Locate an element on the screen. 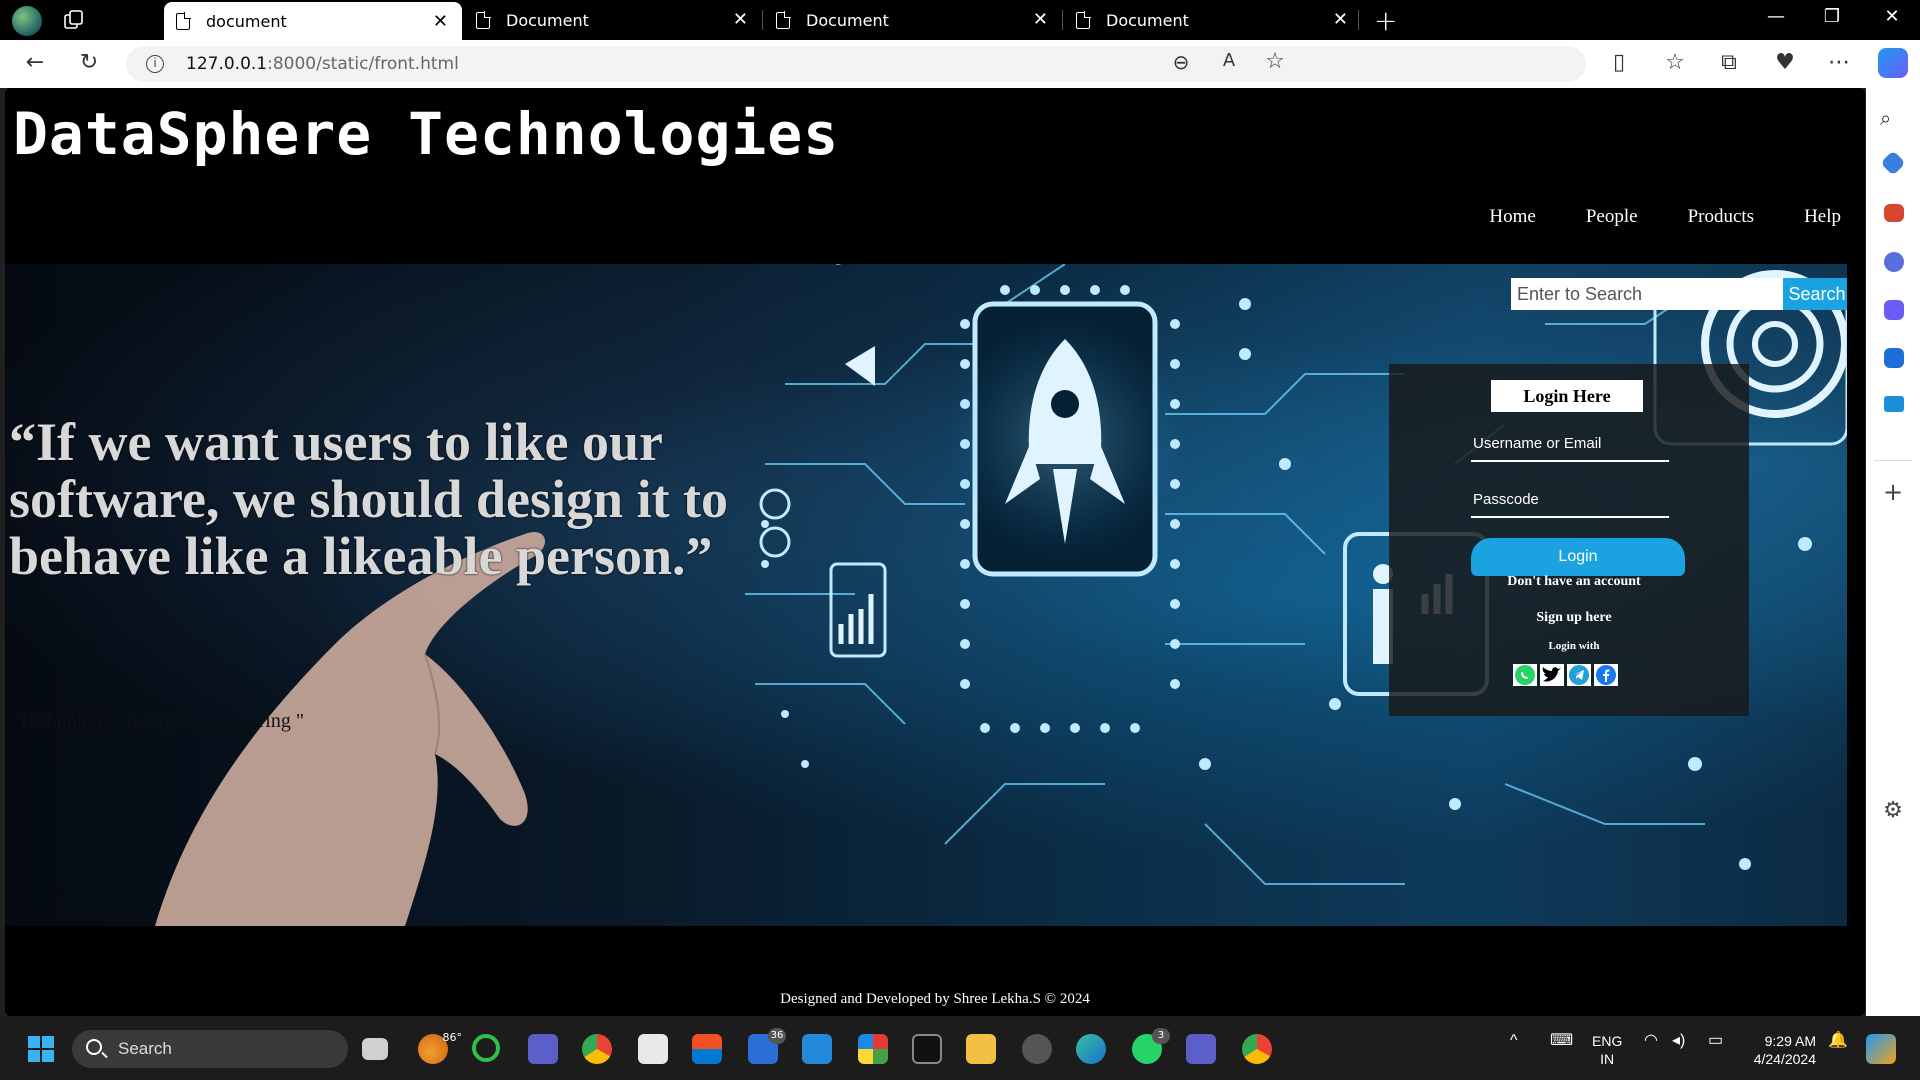  weather-temperature: 86° is located at coordinates (452, 1037).